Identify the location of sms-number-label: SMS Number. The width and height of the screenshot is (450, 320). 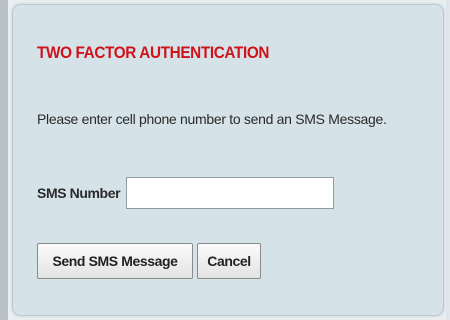
(79, 193).